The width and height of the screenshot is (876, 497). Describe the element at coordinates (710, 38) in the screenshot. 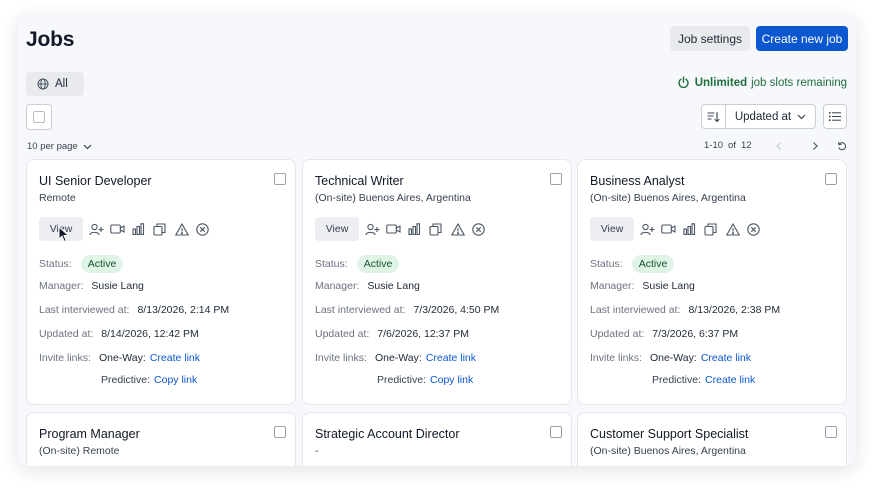

I see `job-settings-button: Job settings` at that location.